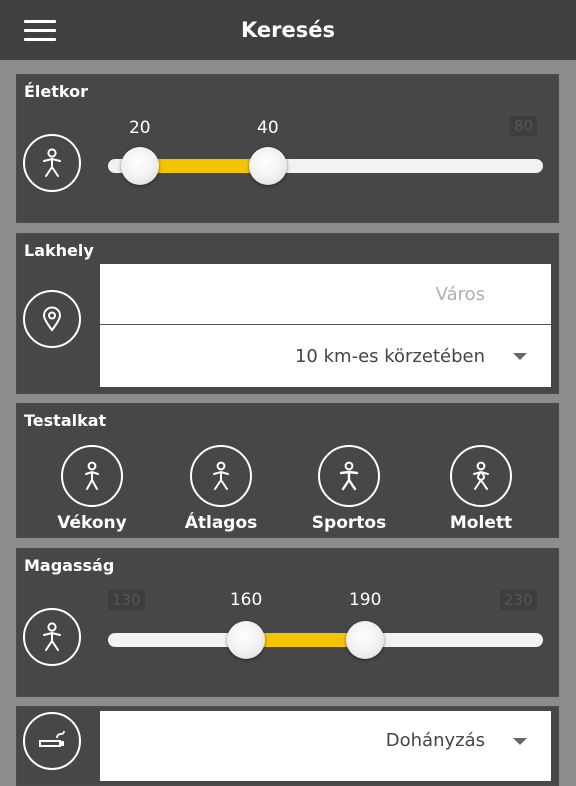 The width and height of the screenshot is (576, 786). I want to click on body-type-option-vekony: Vékony, so click(92, 489).